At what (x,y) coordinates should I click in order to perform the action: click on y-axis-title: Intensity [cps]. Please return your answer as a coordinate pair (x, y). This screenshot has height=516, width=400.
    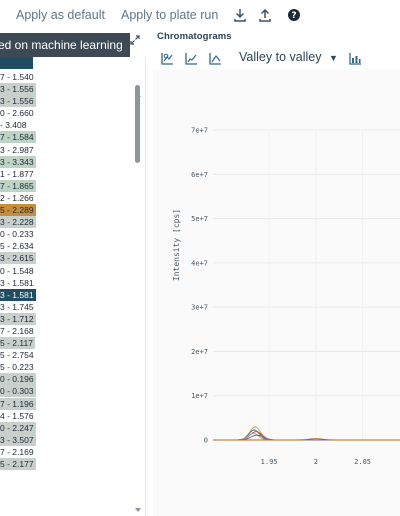
    Looking at the image, I should click on (176, 245).